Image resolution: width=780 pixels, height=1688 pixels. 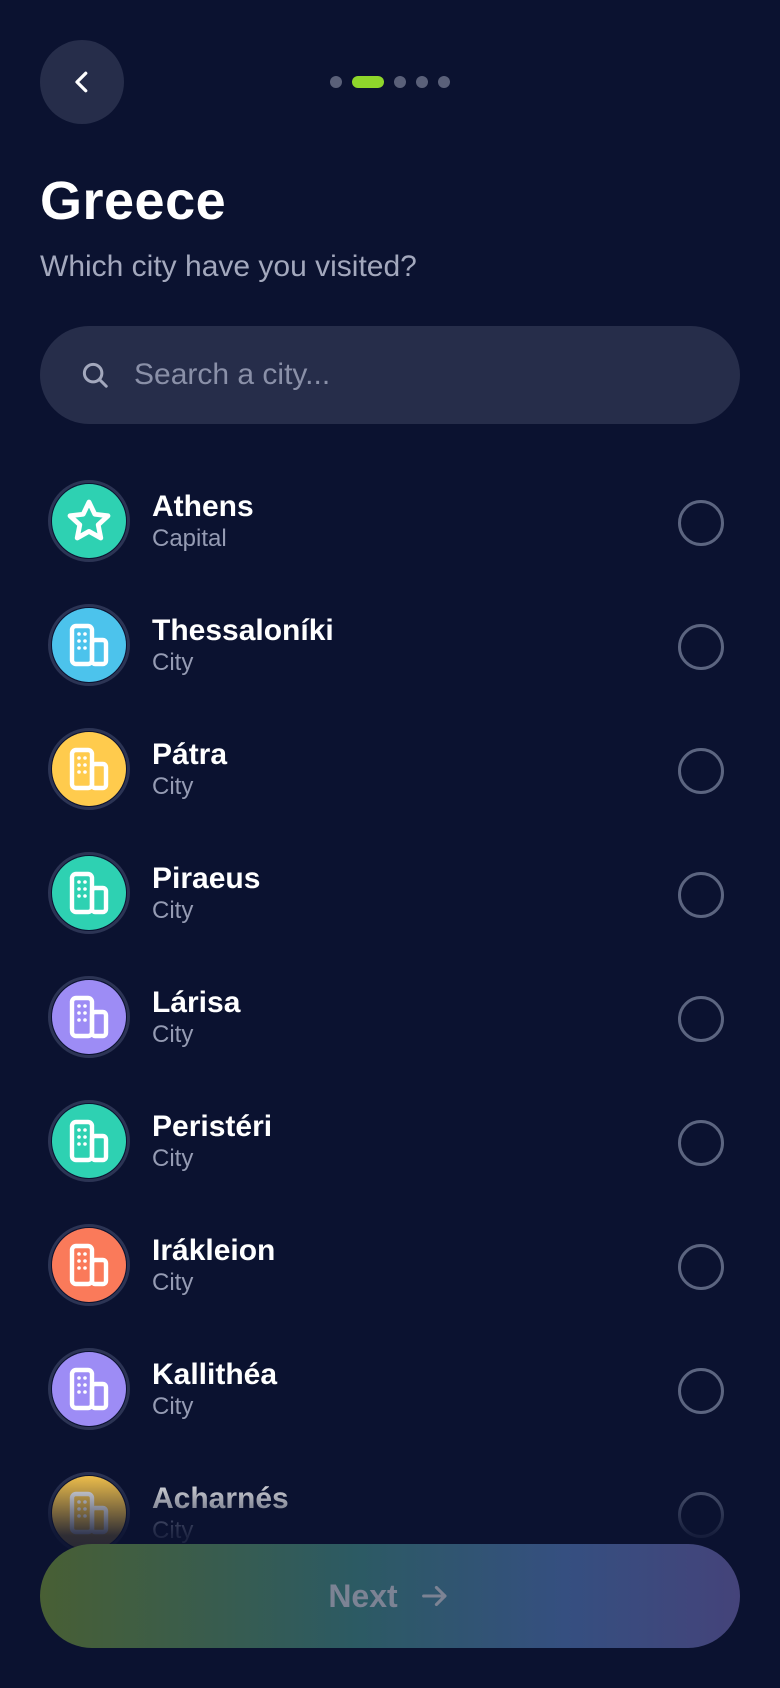 I want to click on progress-dot-active, so click(x=368, y=82).